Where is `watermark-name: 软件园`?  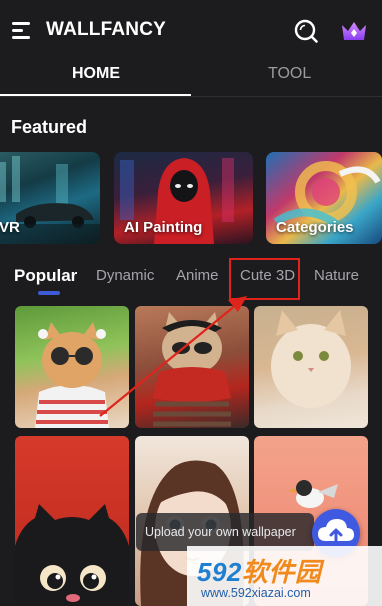
watermark-name: 软件园 is located at coordinates (281, 572).